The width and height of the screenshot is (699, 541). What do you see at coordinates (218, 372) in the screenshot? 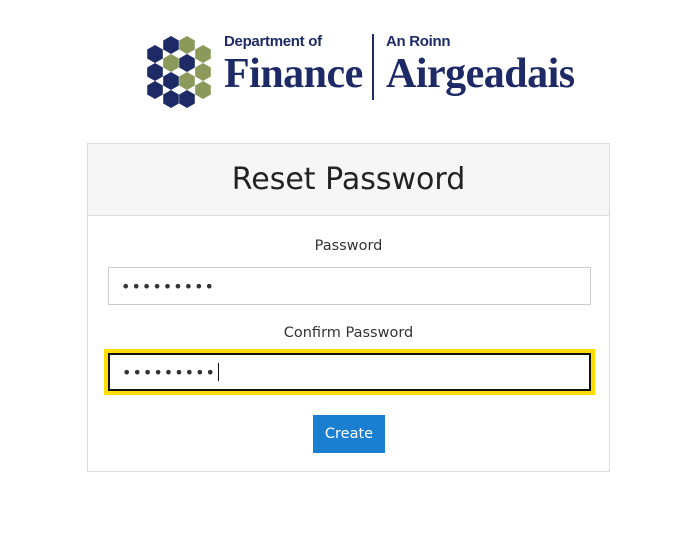
I see `text-caret` at bounding box center [218, 372].